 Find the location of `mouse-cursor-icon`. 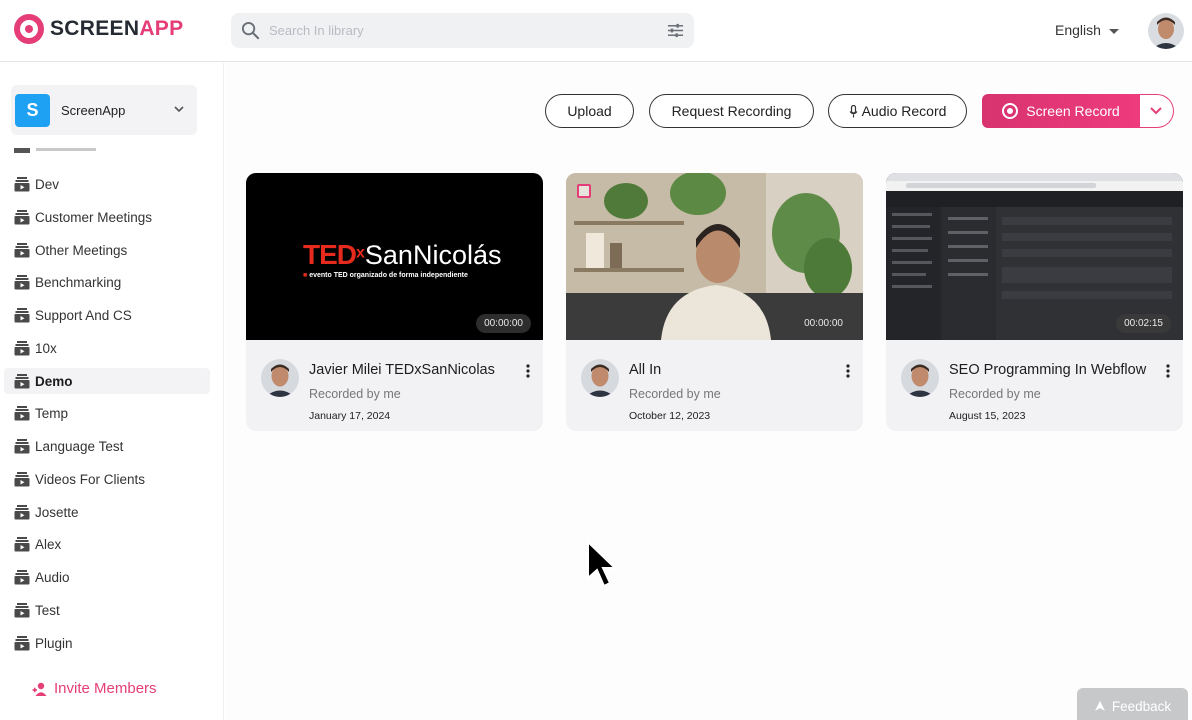

mouse-cursor-icon is located at coordinates (602, 564).